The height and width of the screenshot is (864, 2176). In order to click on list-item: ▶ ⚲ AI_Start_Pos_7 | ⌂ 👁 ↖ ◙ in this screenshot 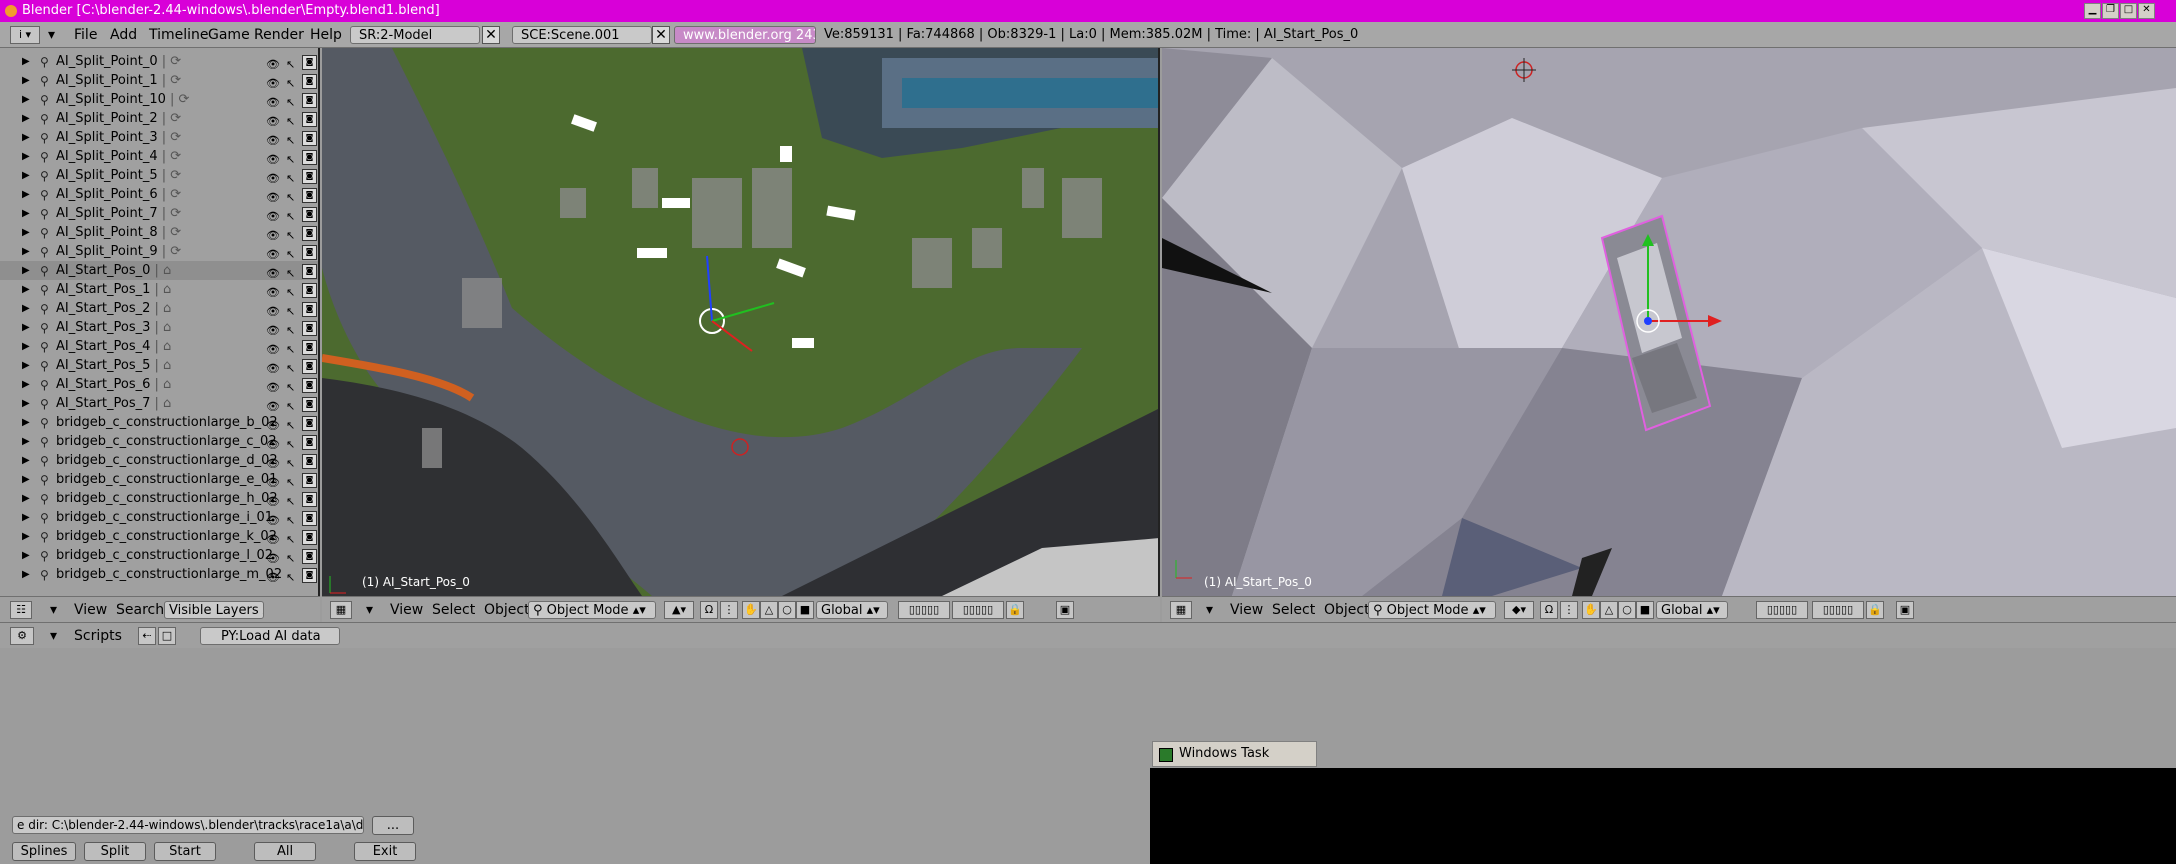, I will do `click(159, 403)`.